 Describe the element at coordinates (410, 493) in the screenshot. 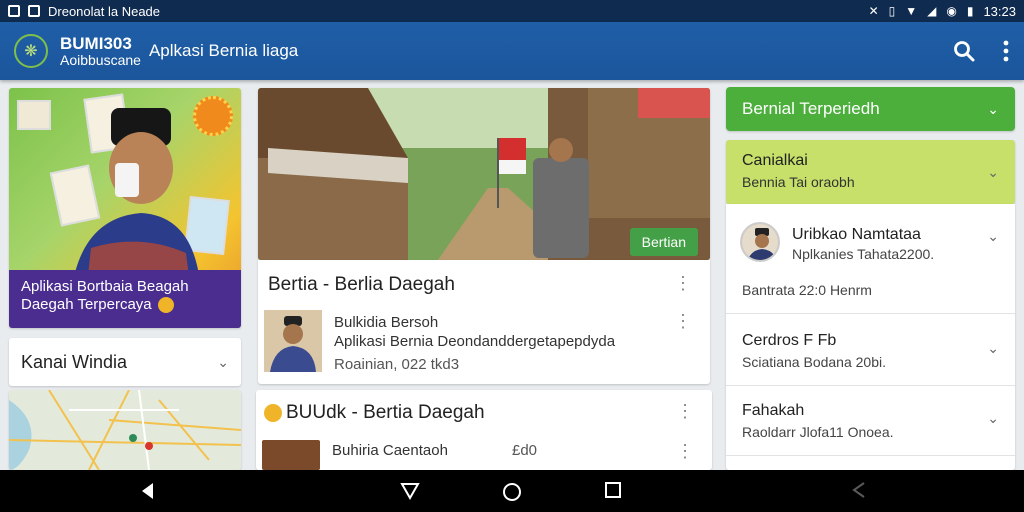

I see `home-triangle-icon` at that location.